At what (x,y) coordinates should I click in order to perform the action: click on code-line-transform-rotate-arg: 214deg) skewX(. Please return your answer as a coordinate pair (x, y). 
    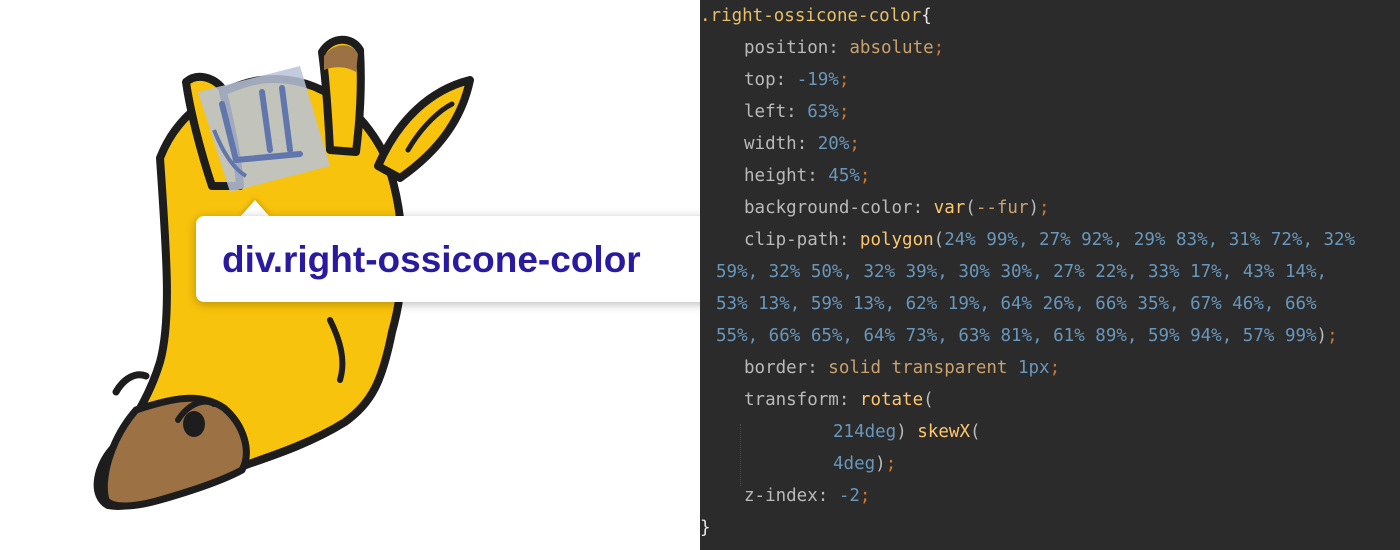
    Looking at the image, I should click on (907, 432).